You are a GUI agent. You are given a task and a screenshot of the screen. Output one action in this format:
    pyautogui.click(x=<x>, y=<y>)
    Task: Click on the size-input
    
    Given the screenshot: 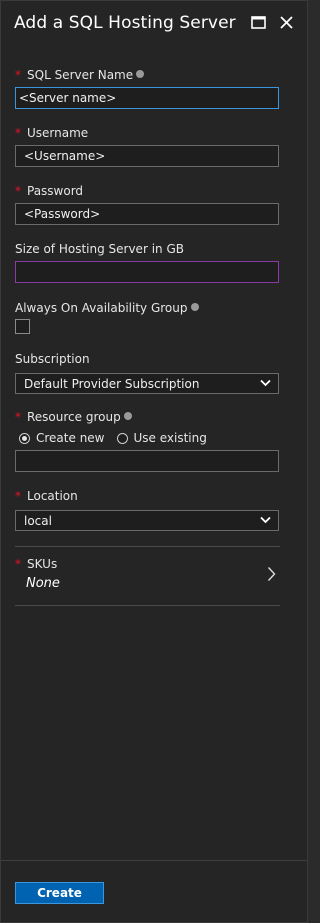 What is the action you would take?
    pyautogui.click(x=147, y=272)
    